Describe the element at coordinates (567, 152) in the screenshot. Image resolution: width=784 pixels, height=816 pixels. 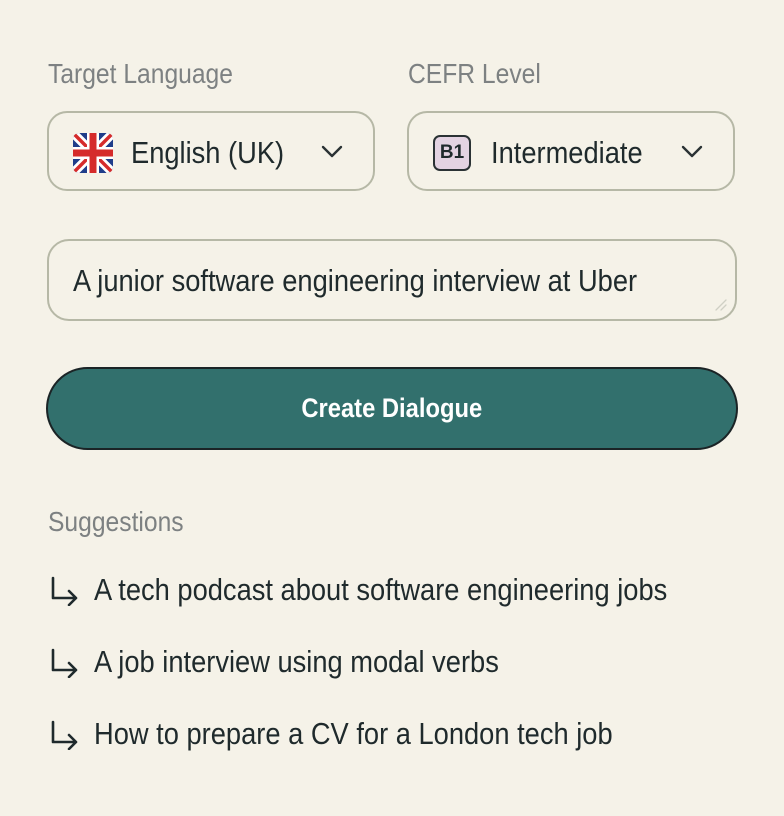
I see `cefr-level-value: Intermediate` at that location.